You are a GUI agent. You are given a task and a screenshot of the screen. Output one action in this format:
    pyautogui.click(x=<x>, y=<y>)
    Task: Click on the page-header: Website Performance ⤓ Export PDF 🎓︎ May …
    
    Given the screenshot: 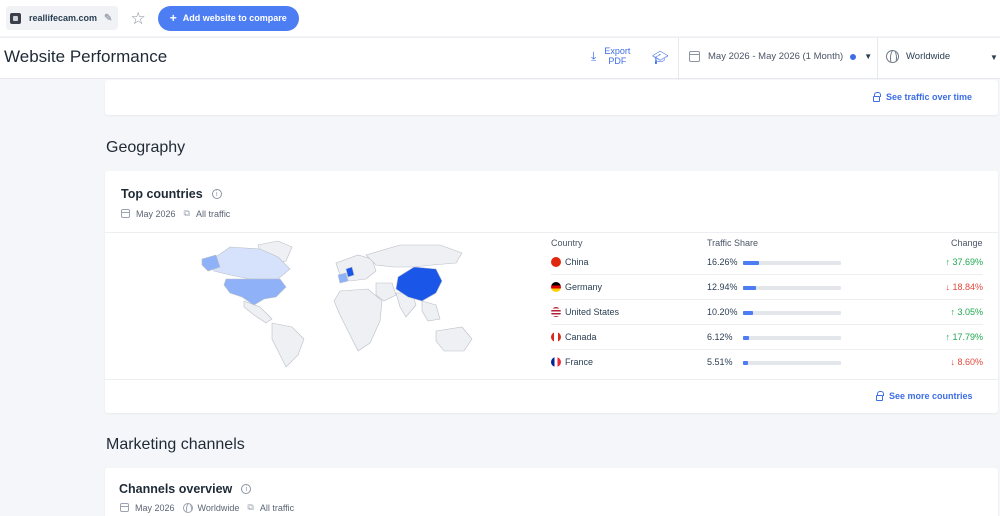 What is the action you would take?
    pyautogui.click(x=500, y=58)
    